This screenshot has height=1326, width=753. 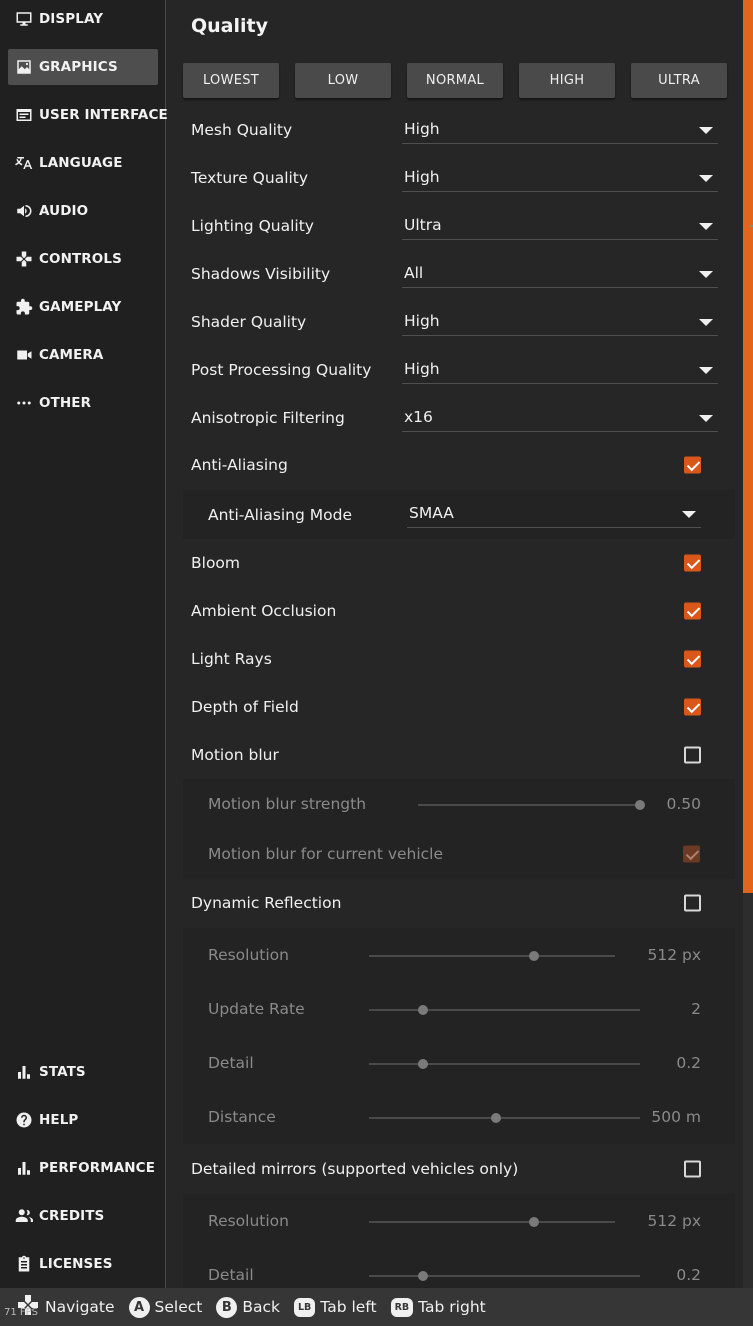 What do you see at coordinates (239, 465) in the screenshot?
I see `setting-label: Anti-Aliasing` at bounding box center [239, 465].